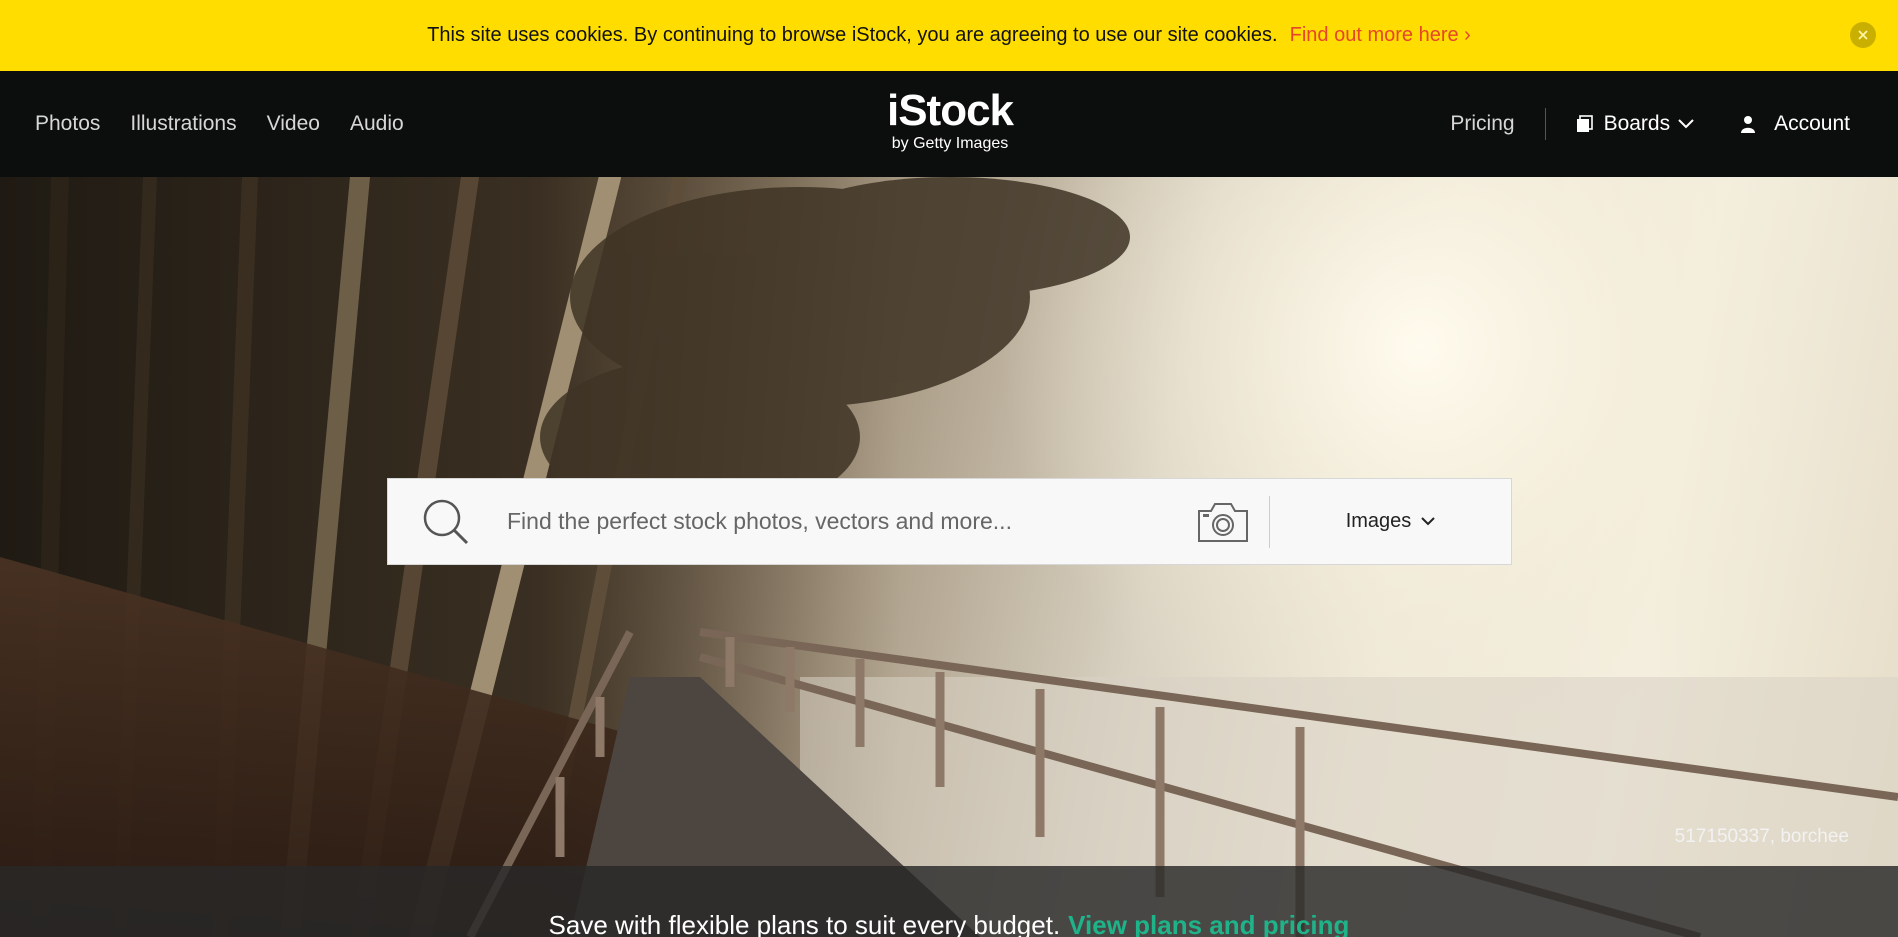 This screenshot has height=937, width=1898. I want to click on close-icon, so click(1863, 35).